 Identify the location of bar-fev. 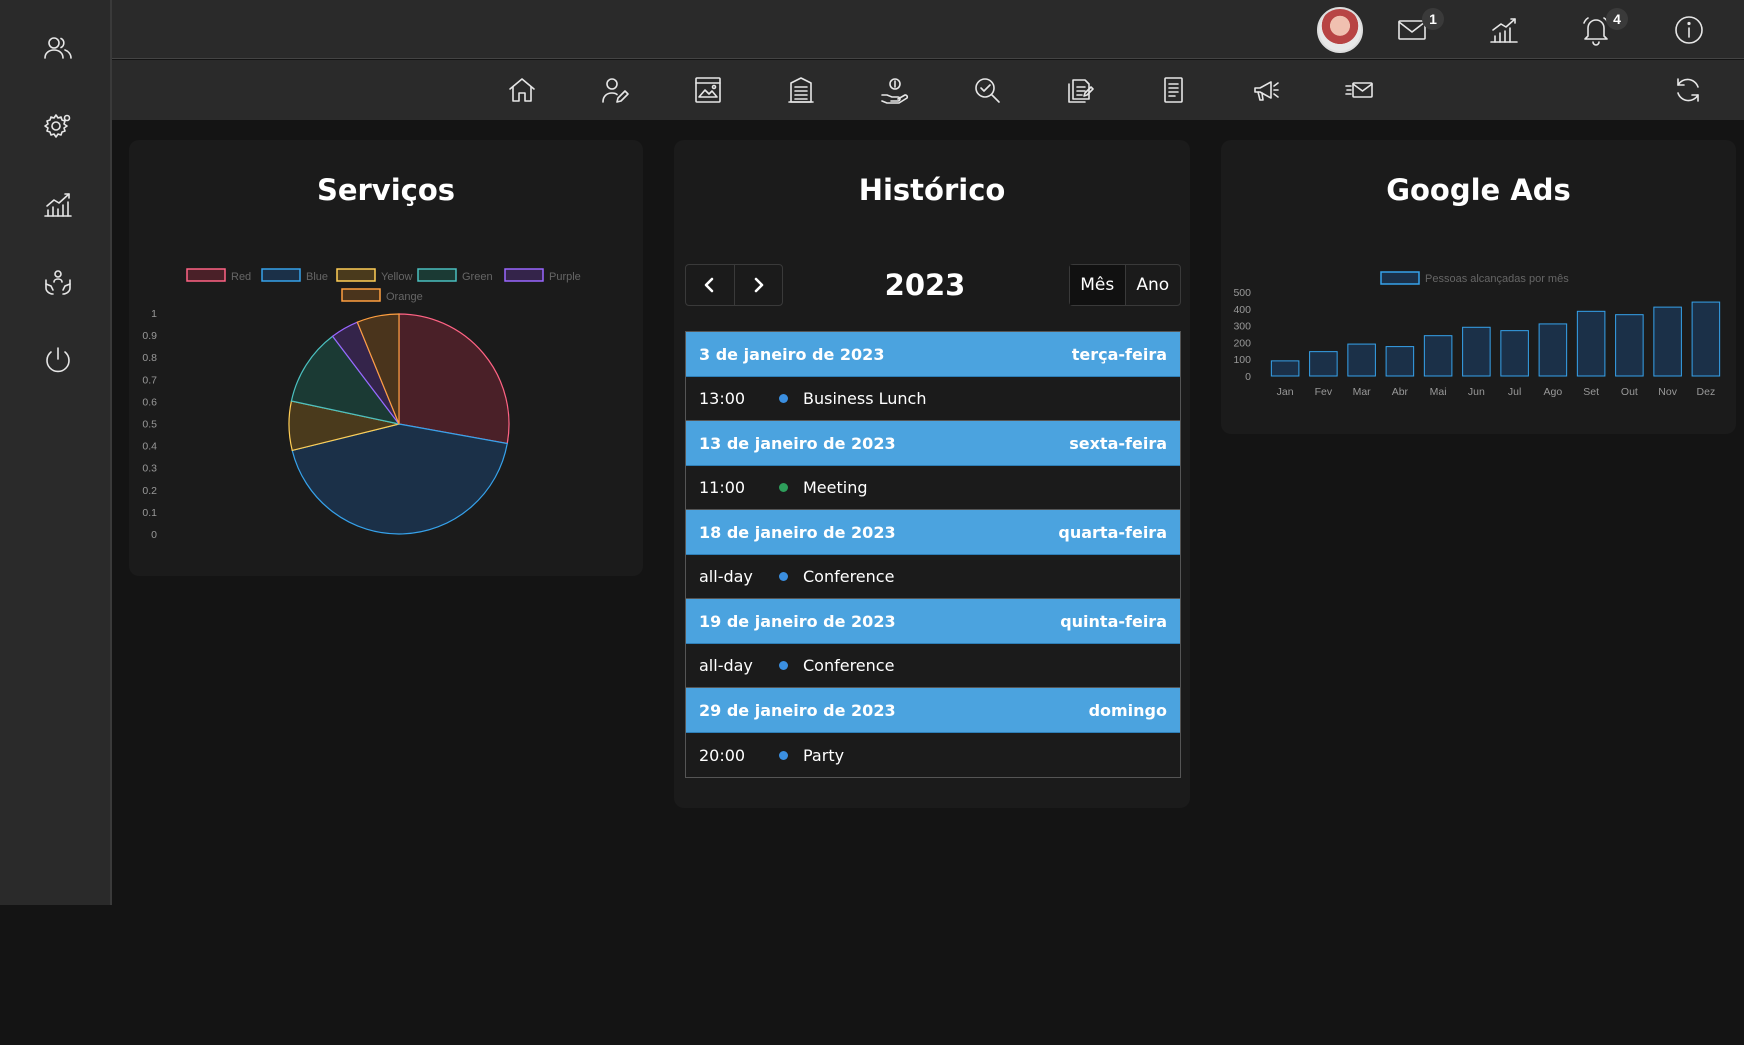
(1323, 364).